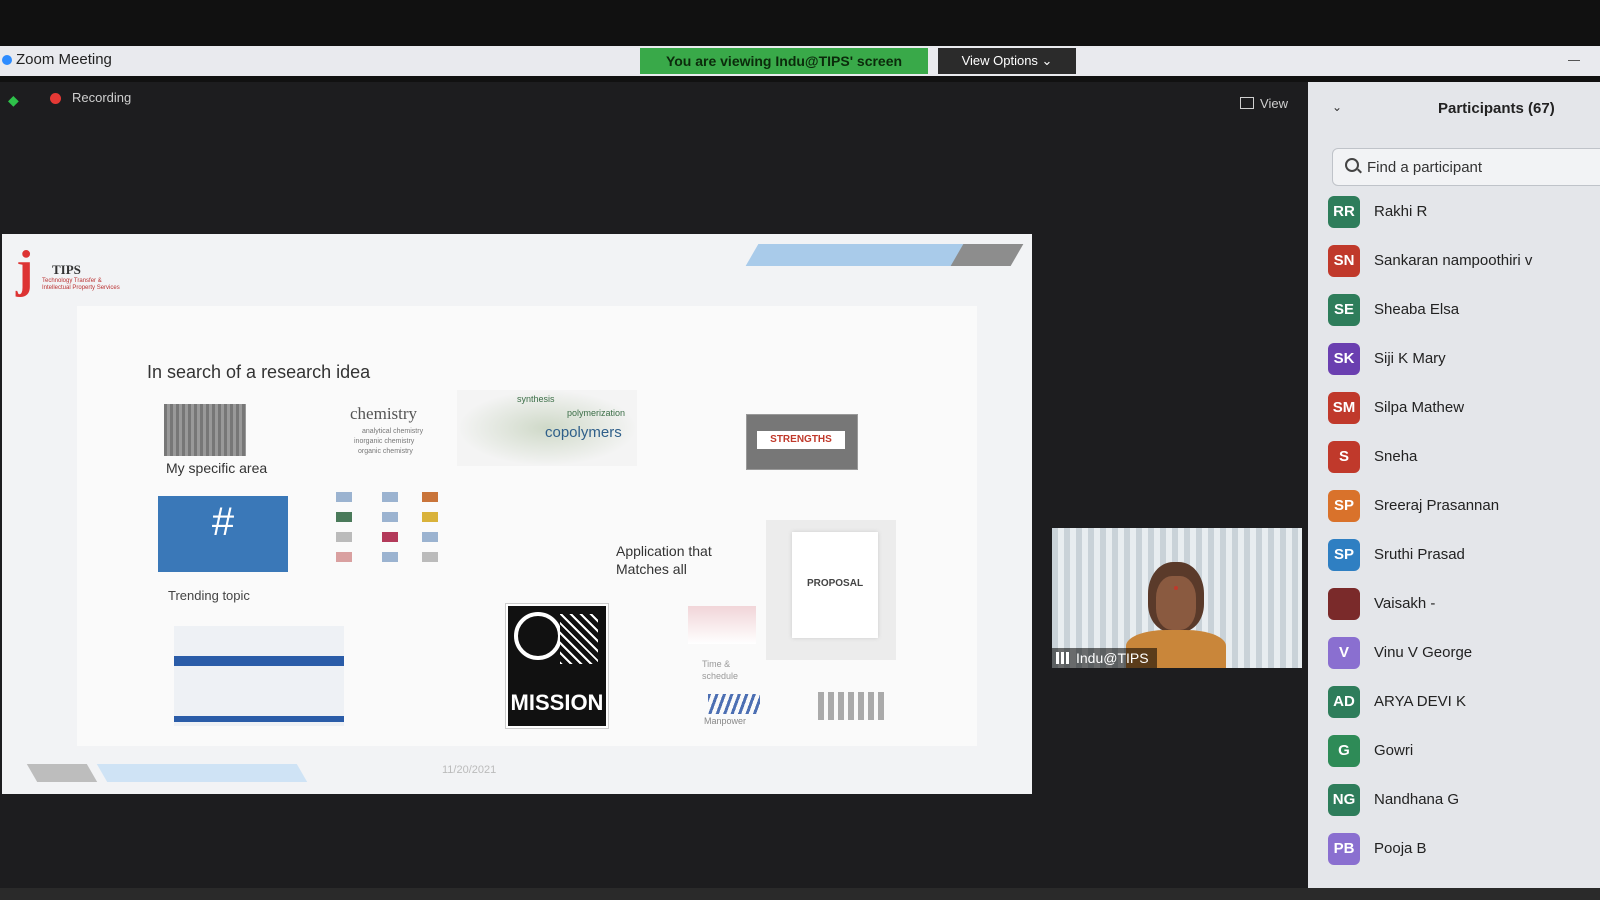 The image size is (1600, 900). I want to click on mission-image: MISSION, so click(557, 666).